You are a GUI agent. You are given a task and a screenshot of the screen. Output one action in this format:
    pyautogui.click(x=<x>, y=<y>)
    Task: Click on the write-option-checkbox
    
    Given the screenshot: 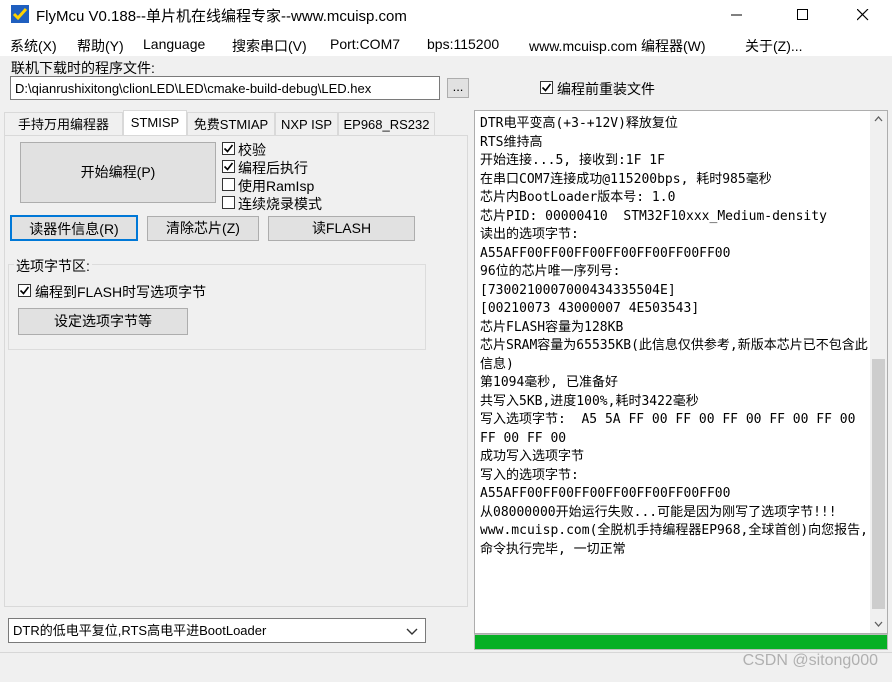 What is the action you would take?
    pyautogui.click(x=24, y=290)
    